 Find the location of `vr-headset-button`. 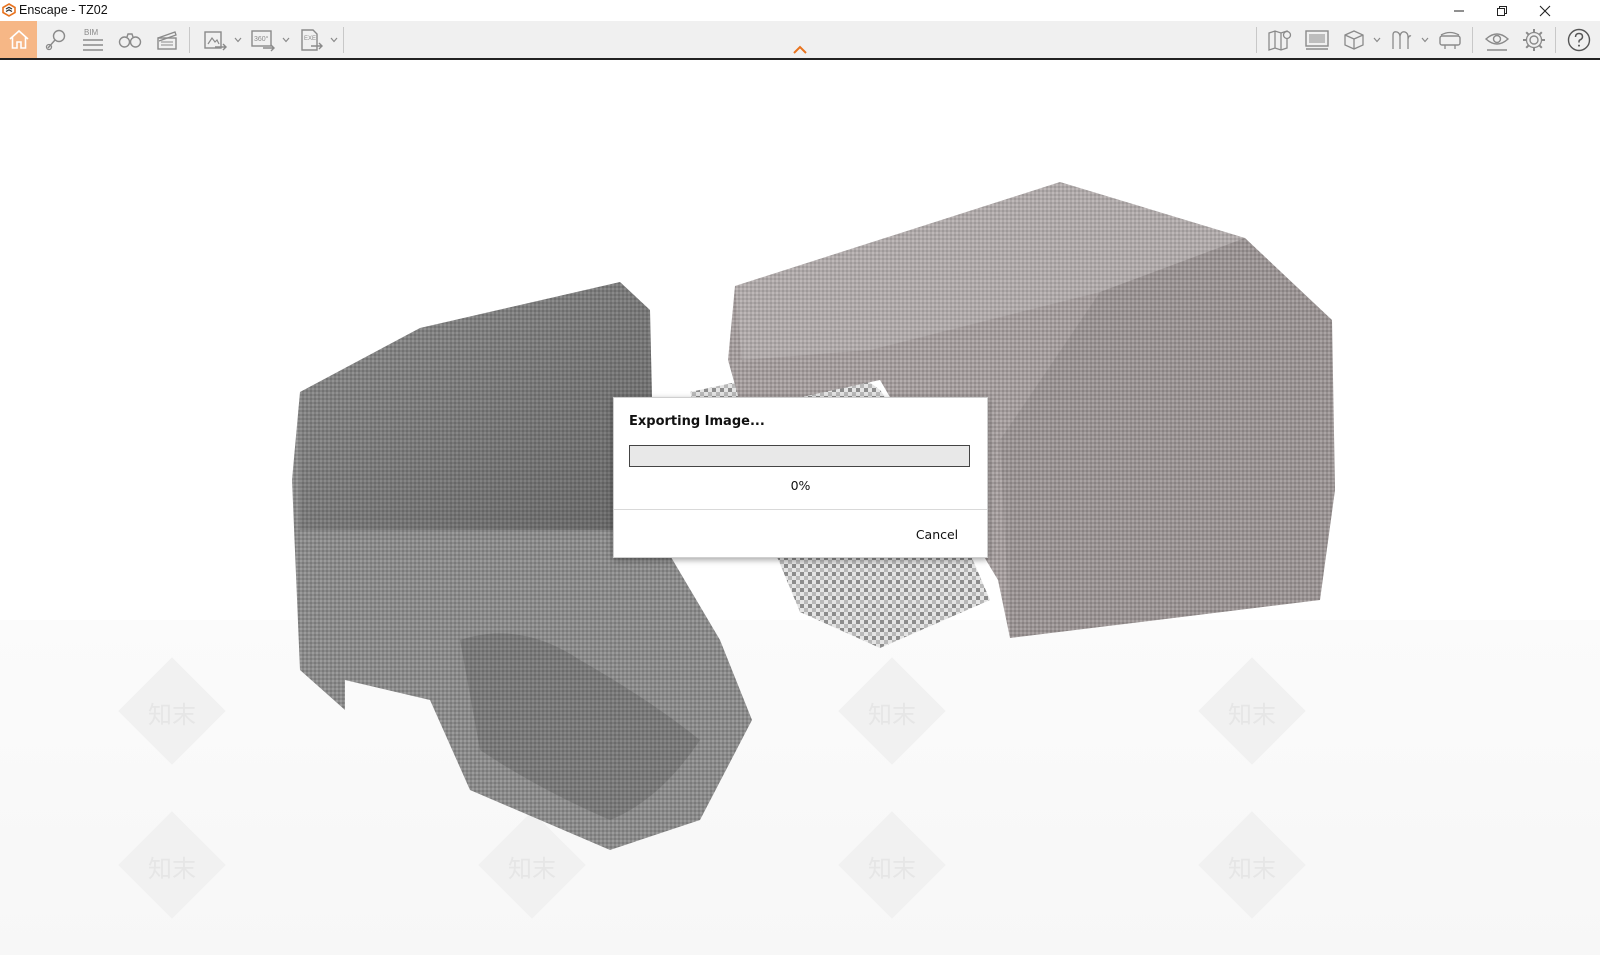

vr-headset-button is located at coordinates (1449, 39).